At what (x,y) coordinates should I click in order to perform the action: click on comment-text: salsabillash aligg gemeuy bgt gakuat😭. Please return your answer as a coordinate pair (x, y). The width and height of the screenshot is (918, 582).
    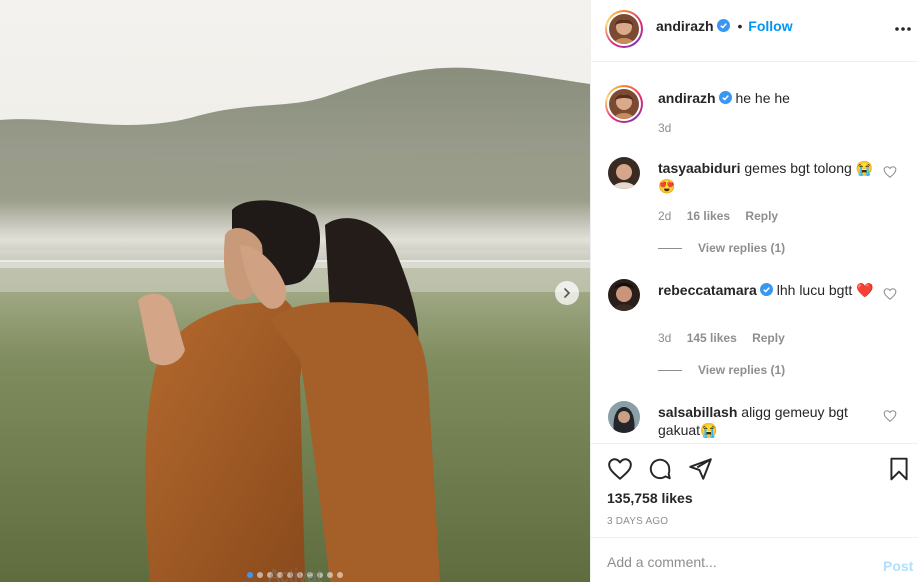
    Looking at the image, I should click on (770, 421).